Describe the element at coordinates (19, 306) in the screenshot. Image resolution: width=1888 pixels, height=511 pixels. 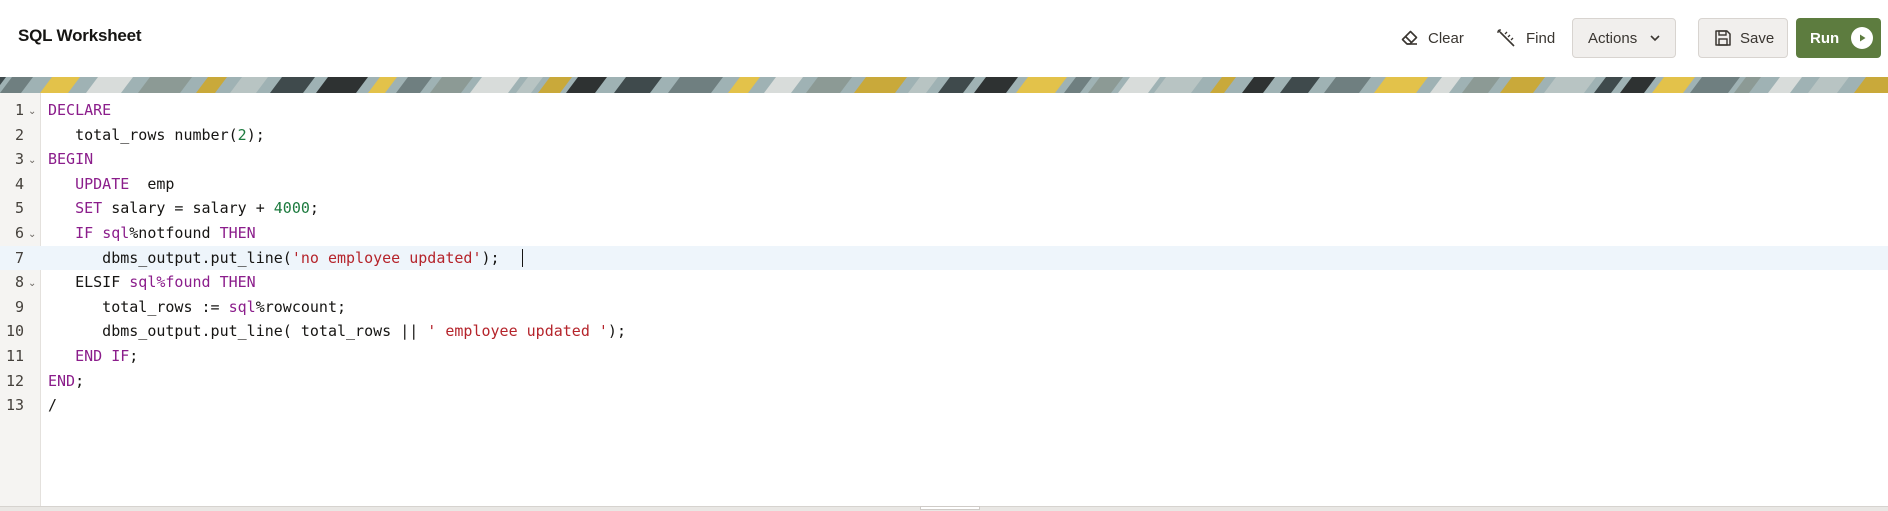
I see `line-number: 9` at that location.